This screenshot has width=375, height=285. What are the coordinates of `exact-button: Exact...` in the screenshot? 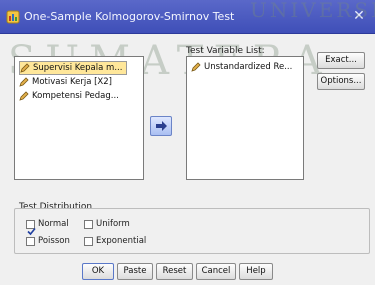 It's located at (341, 60).